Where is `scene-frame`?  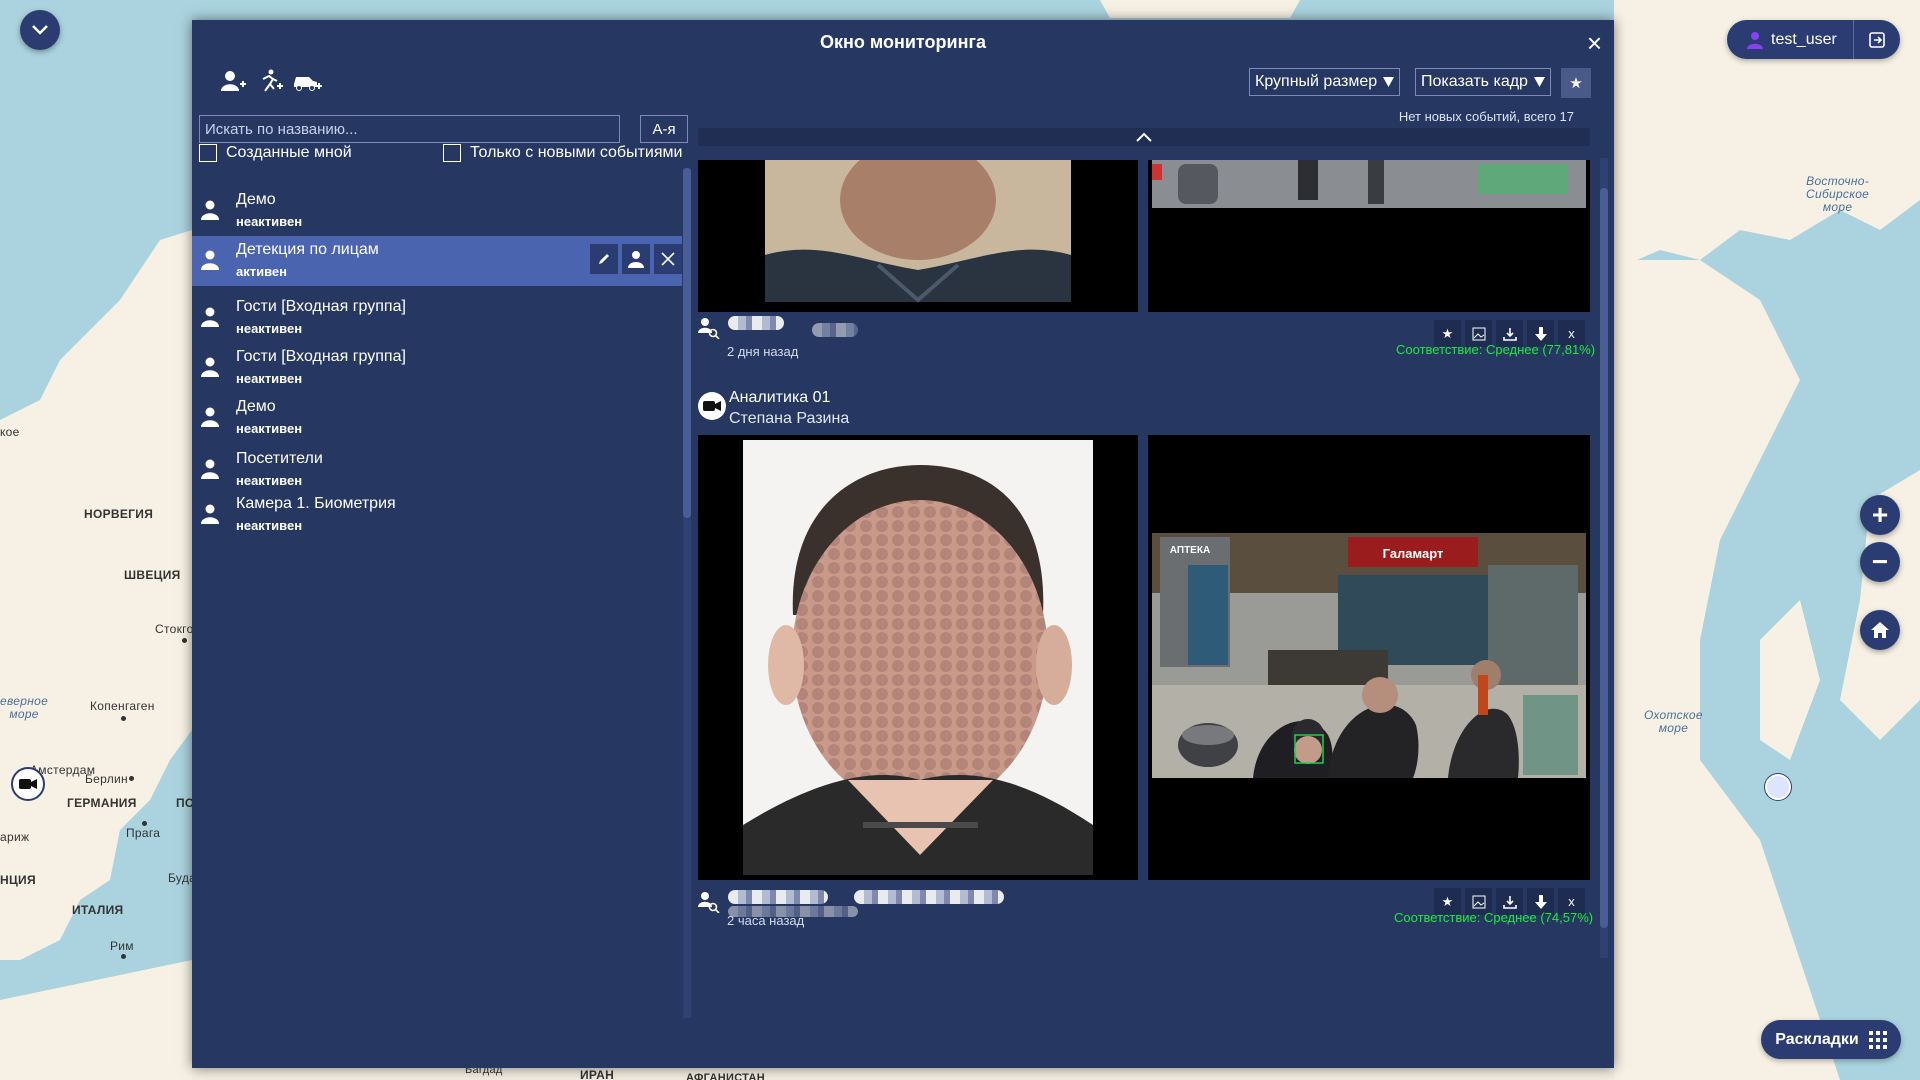
scene-frame is located at coordinates (1369, 236).